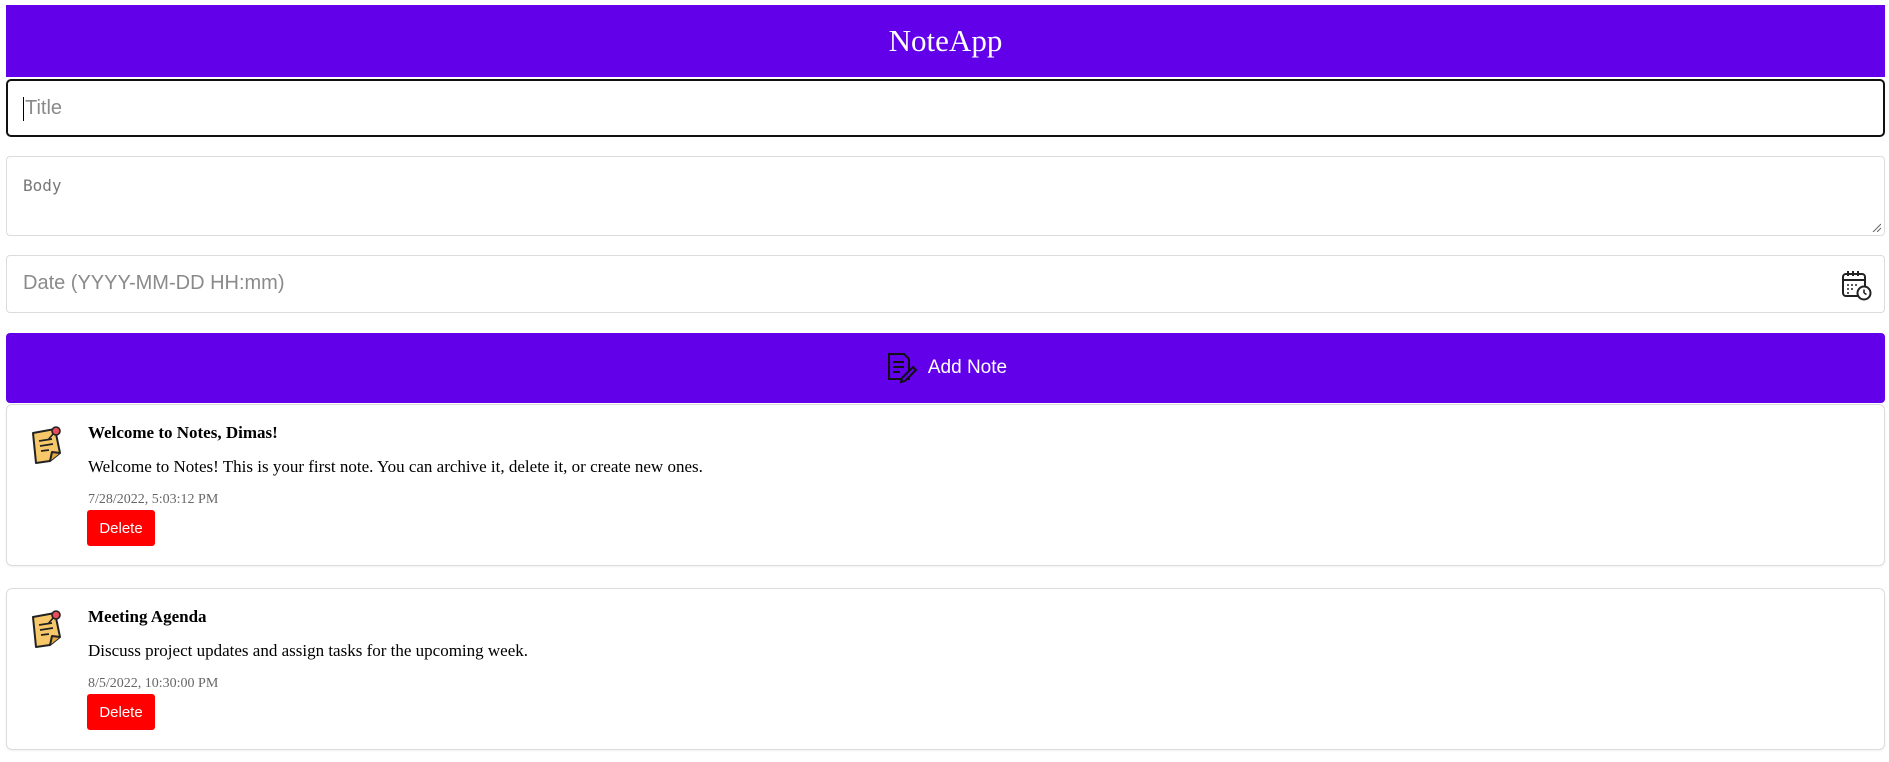  Describe the element at coordinates (902, 368) in the screenshot. I see `note-edit-icon` at that location.